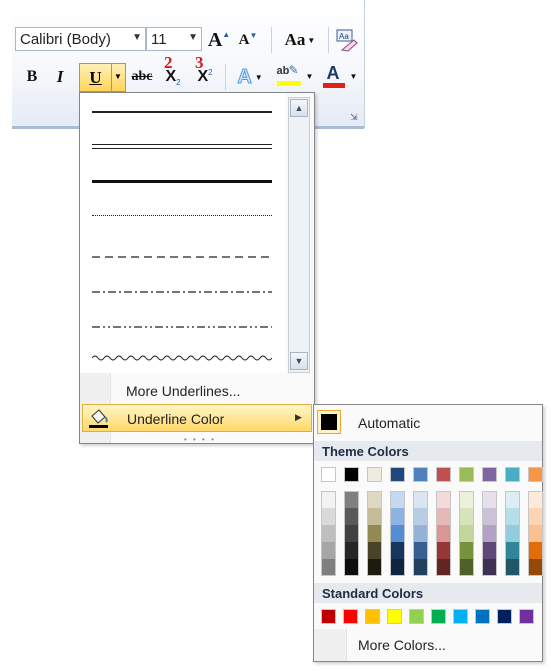 This screenshot has width=551, height=671. I want to click on underline-dash-dot, so click(182, 287).